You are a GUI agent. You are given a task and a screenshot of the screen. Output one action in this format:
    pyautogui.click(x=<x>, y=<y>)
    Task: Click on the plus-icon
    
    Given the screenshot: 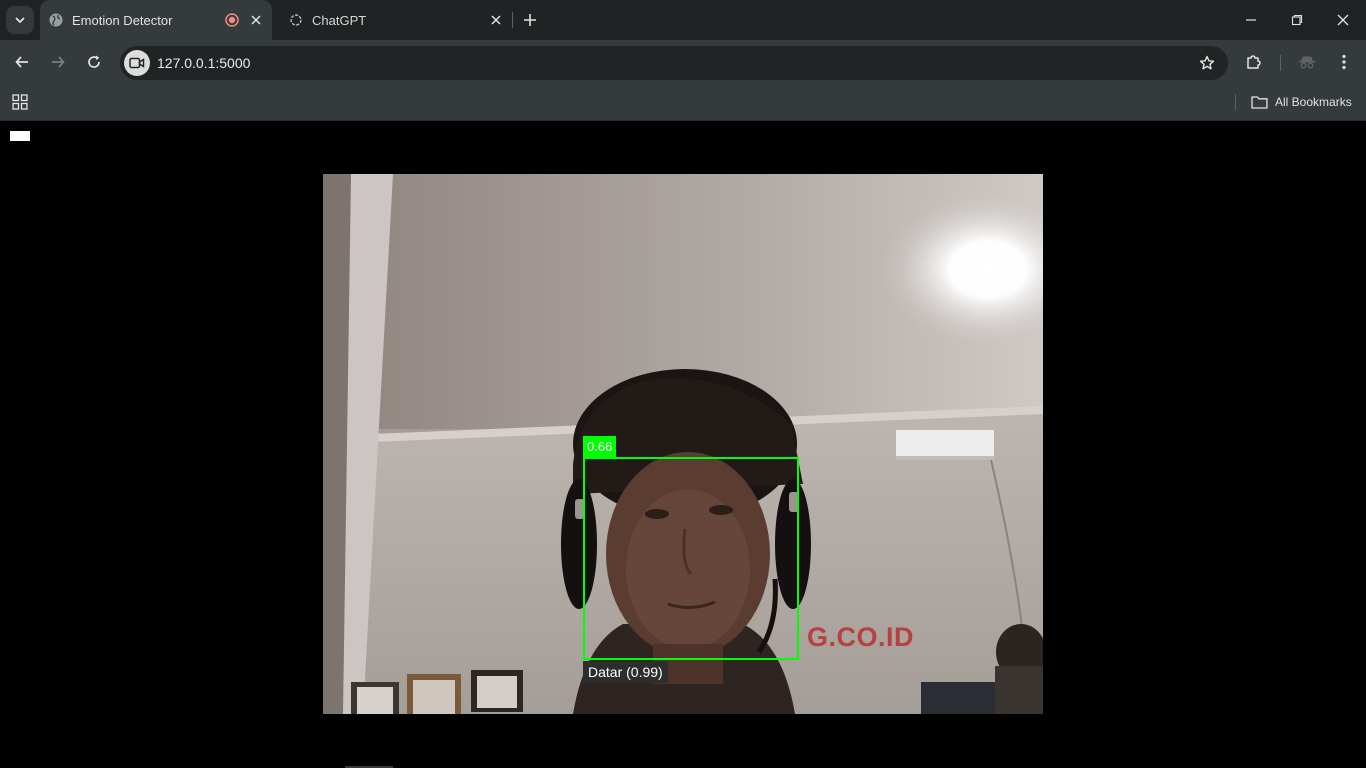 What is the action you would take?
    pyautogui.click(x=530, y=20)
    